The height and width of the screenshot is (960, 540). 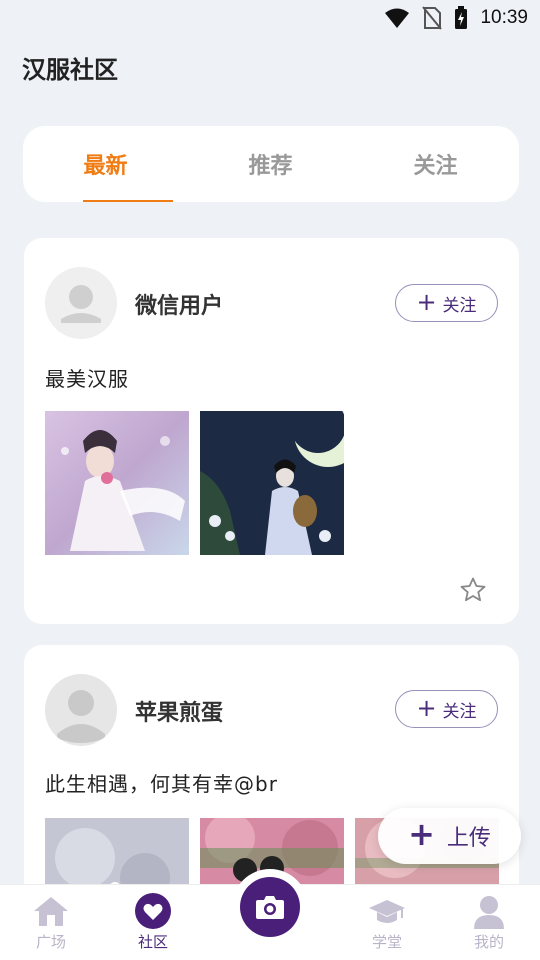 What do you see at coordinates (488, 942) in the screenshot?
I see `nav-label: 我的` at bounding box center [488, 942].